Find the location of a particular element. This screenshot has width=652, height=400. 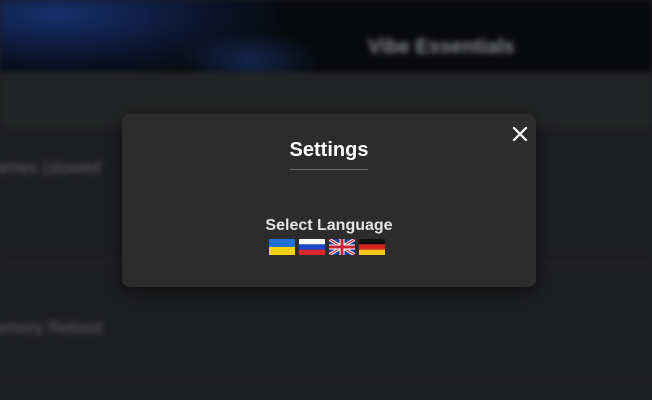

language-flags is located at coordinates (327, 247).